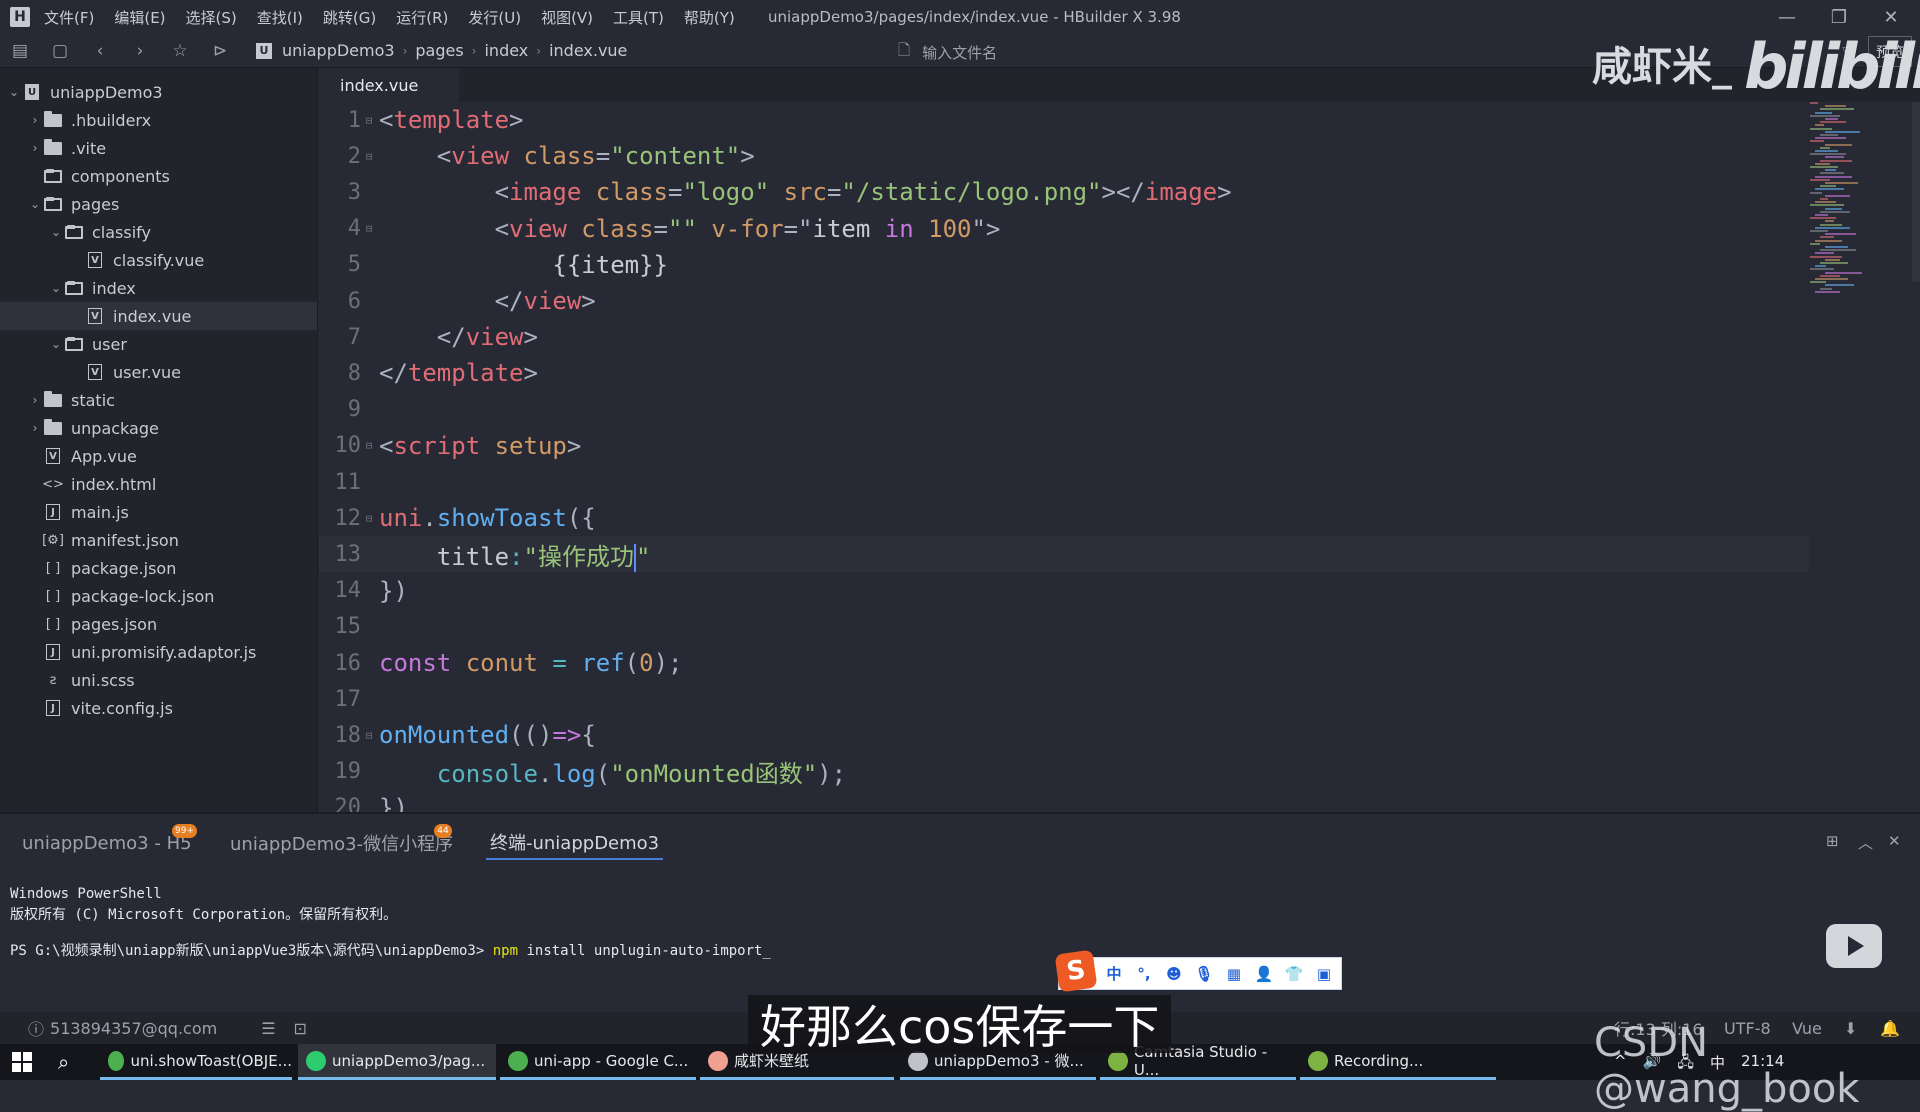 The image size is (1920, 1112). What do you see at coordinates (280, 17) in the screenshot?
I see `menu-find: 查找(I)` at bounding box center [280, 17].